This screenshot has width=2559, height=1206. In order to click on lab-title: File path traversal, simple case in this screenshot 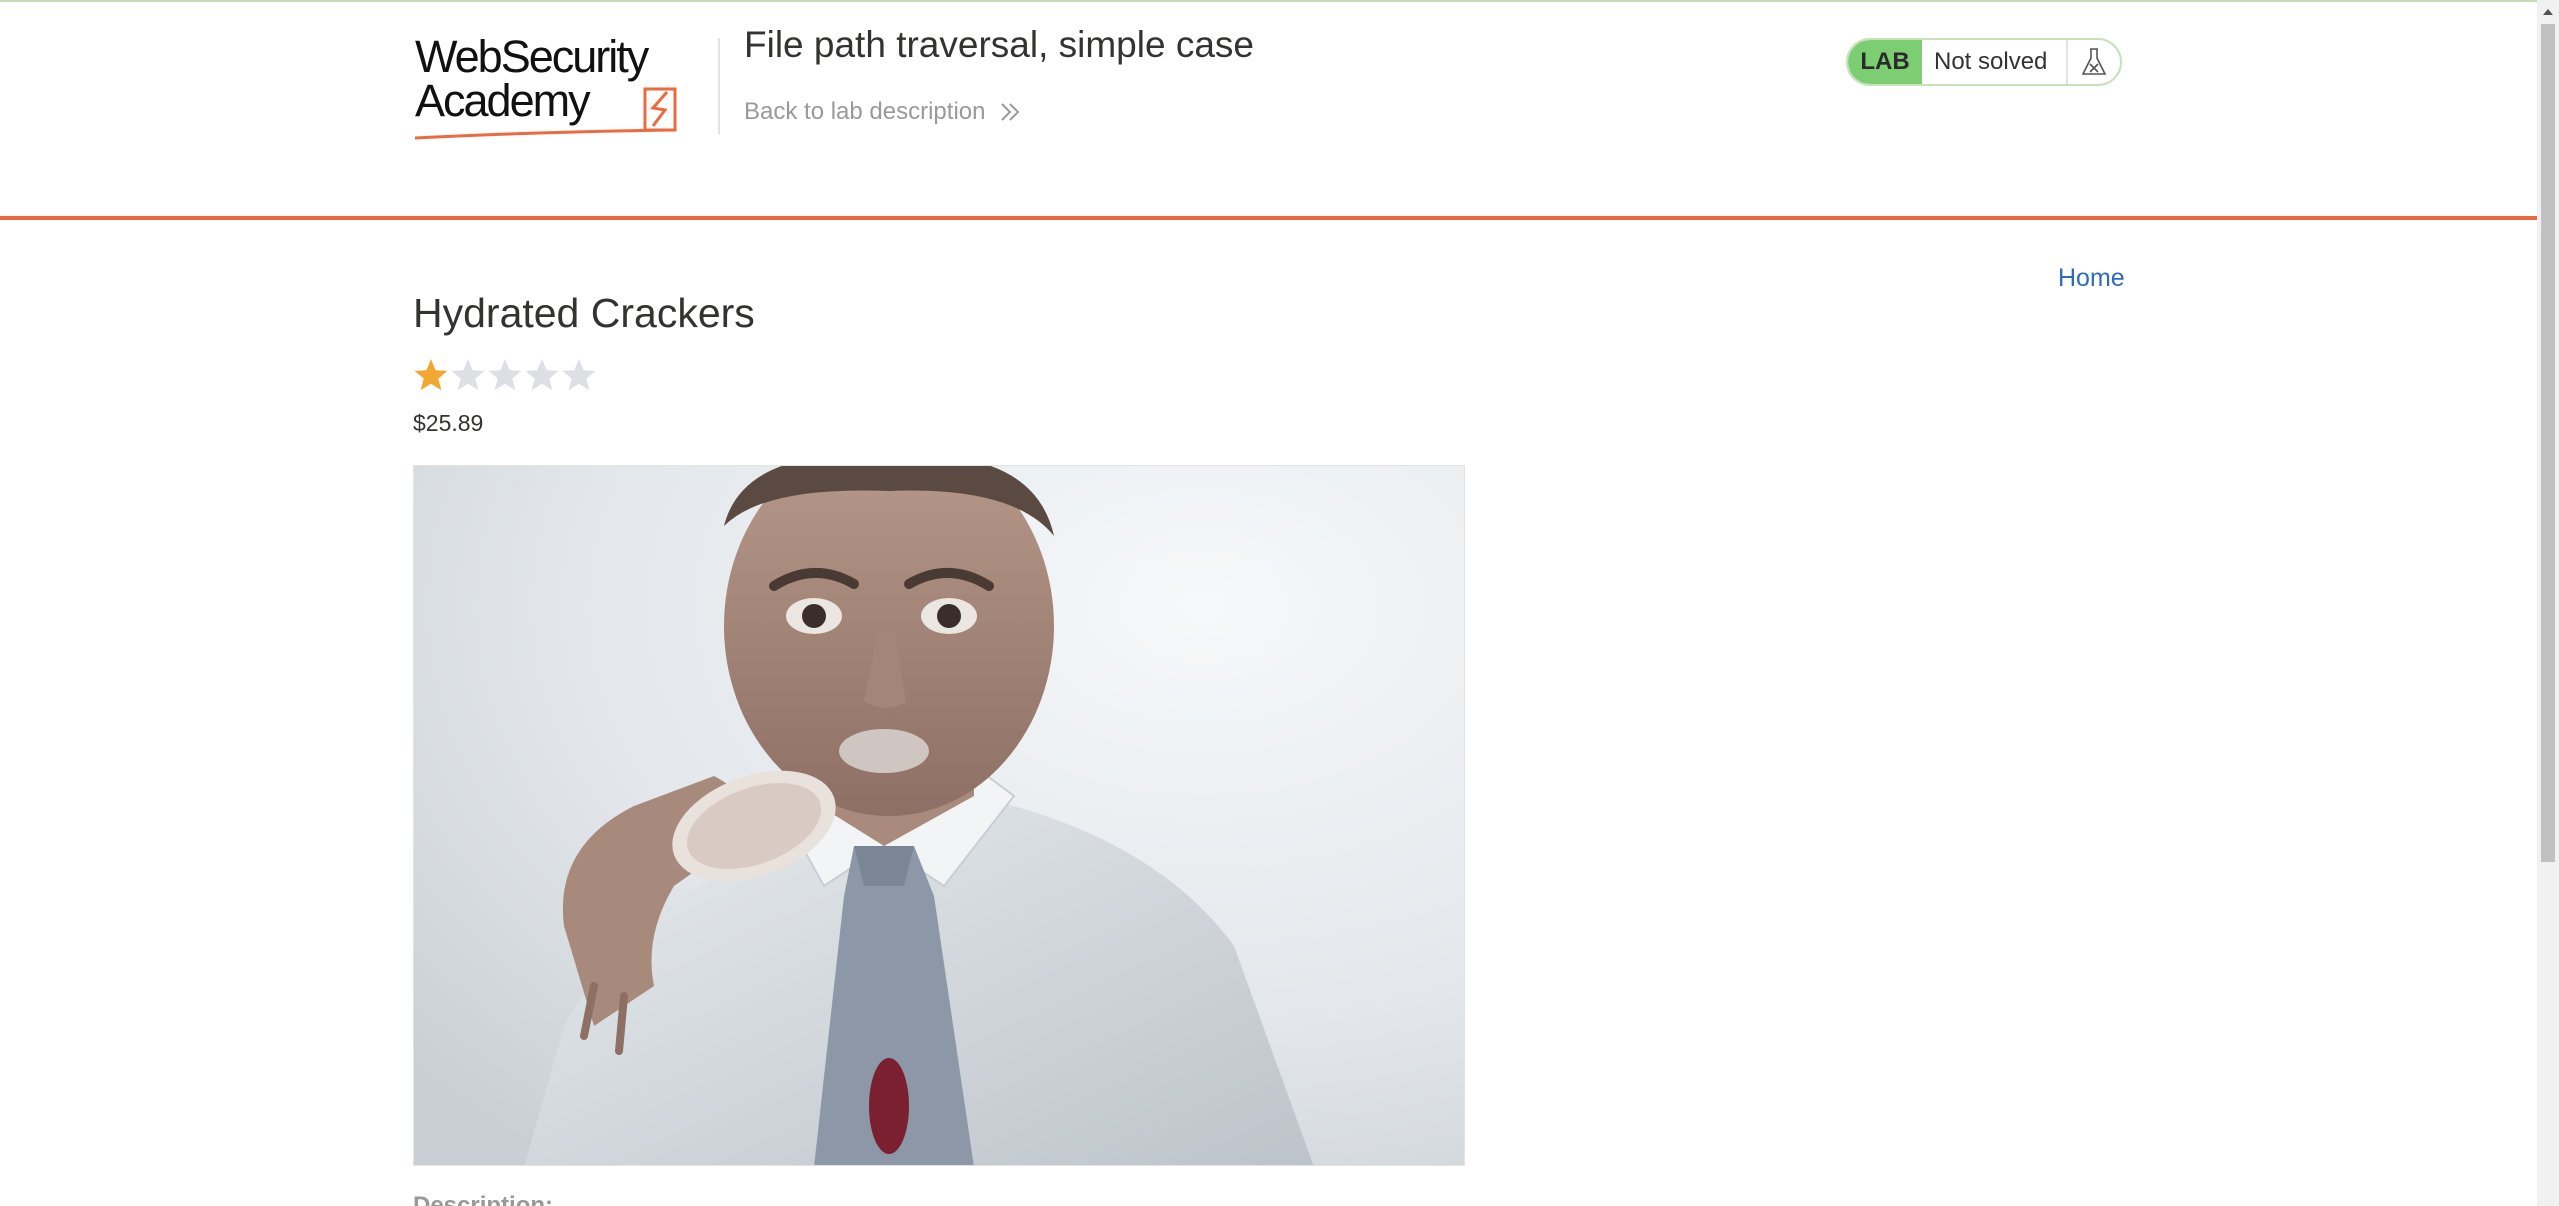, I will do `click(999, 44)`.